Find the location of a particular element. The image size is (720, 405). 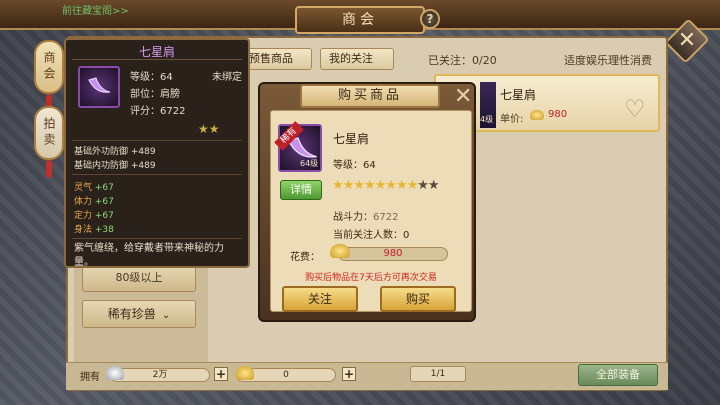

detail-button: 详情 is located at coordinates (301, 190).